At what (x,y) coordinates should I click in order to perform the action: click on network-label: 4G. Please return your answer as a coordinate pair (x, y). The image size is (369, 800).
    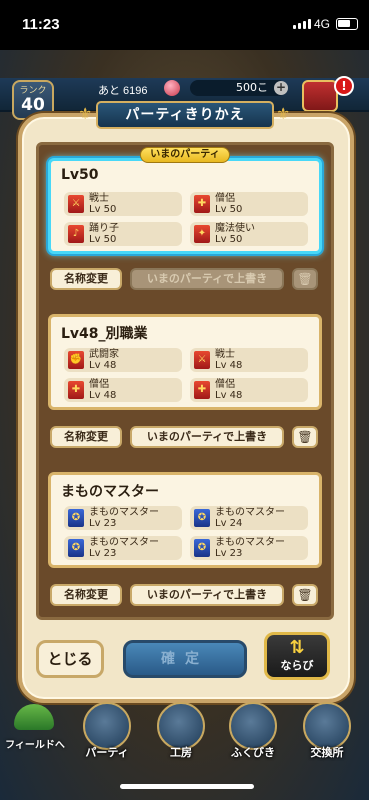
    Looking at the image, I should click on (322, 24).